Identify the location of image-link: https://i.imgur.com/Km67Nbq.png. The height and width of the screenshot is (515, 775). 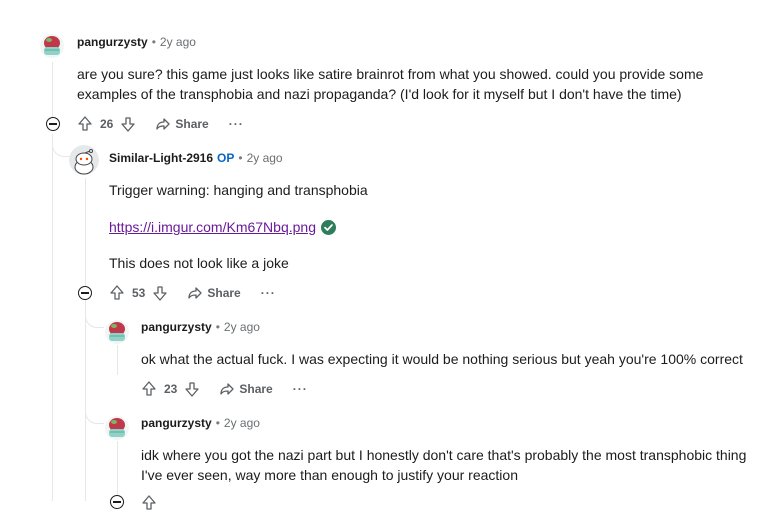
(212, 227).